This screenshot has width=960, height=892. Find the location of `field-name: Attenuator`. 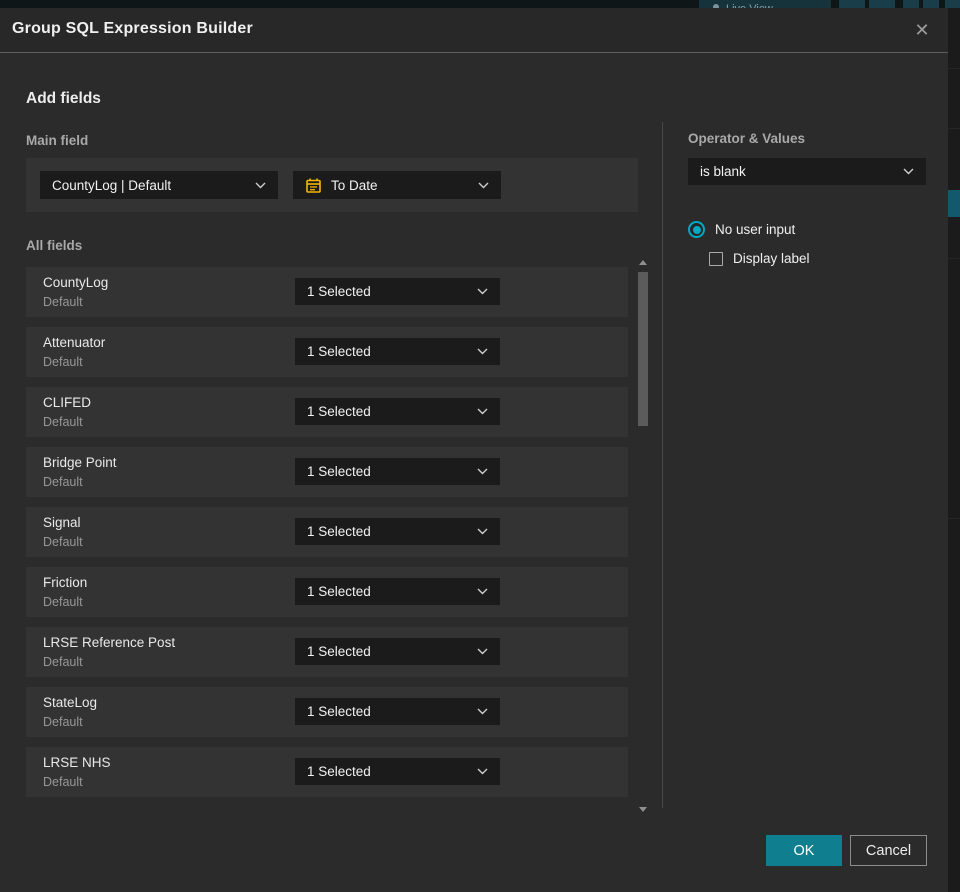

field-name: Attenuator is located at coordinates (74, 342).